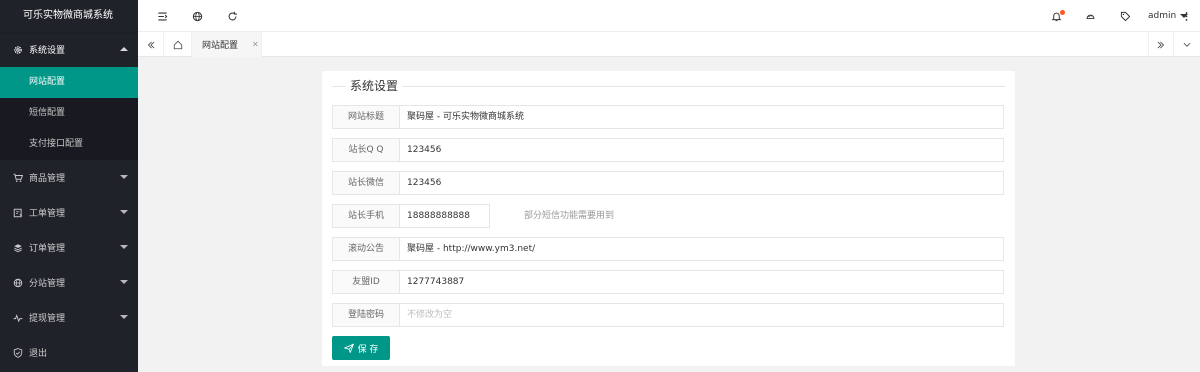 The width and height of the screenshot is (1200, 372). Describe the element at coordinates (18, 248) in the screenshot. I see `layers-icon` at that location.